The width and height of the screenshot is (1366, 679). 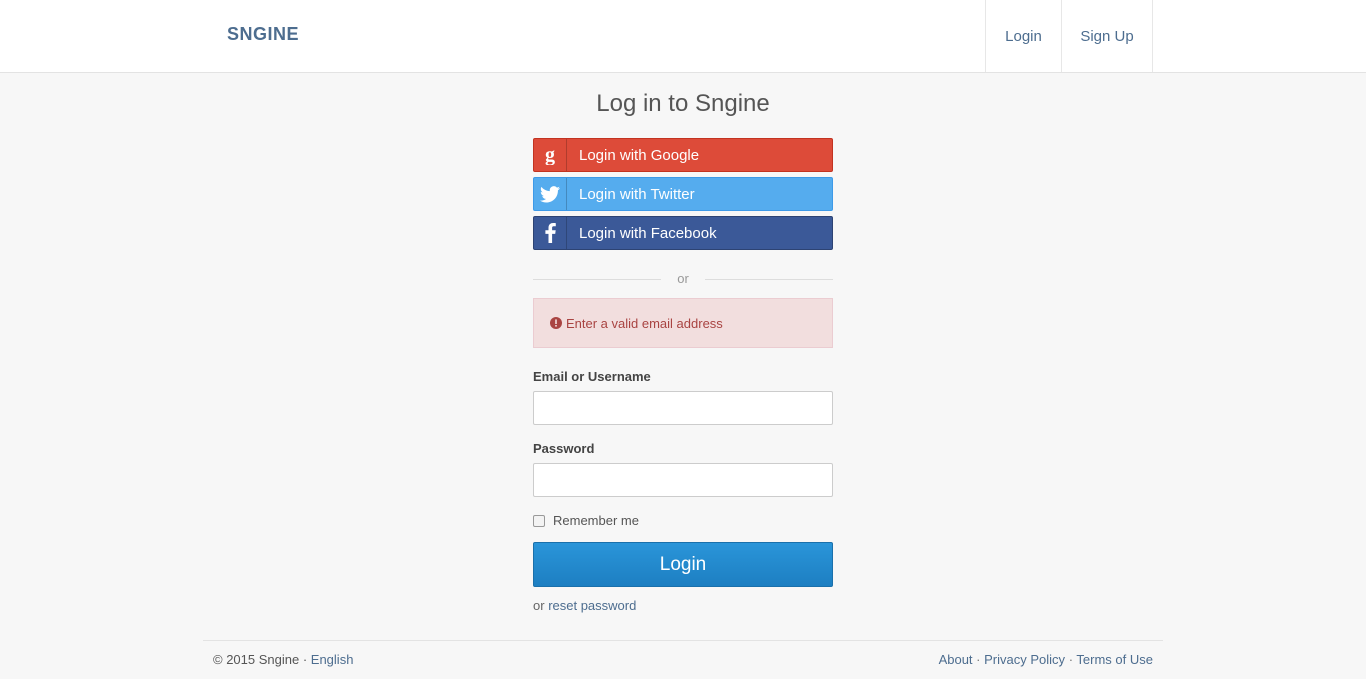 I want to click on footer-copyright: © 2015 Sngine ·, so click(x=260, y=659).